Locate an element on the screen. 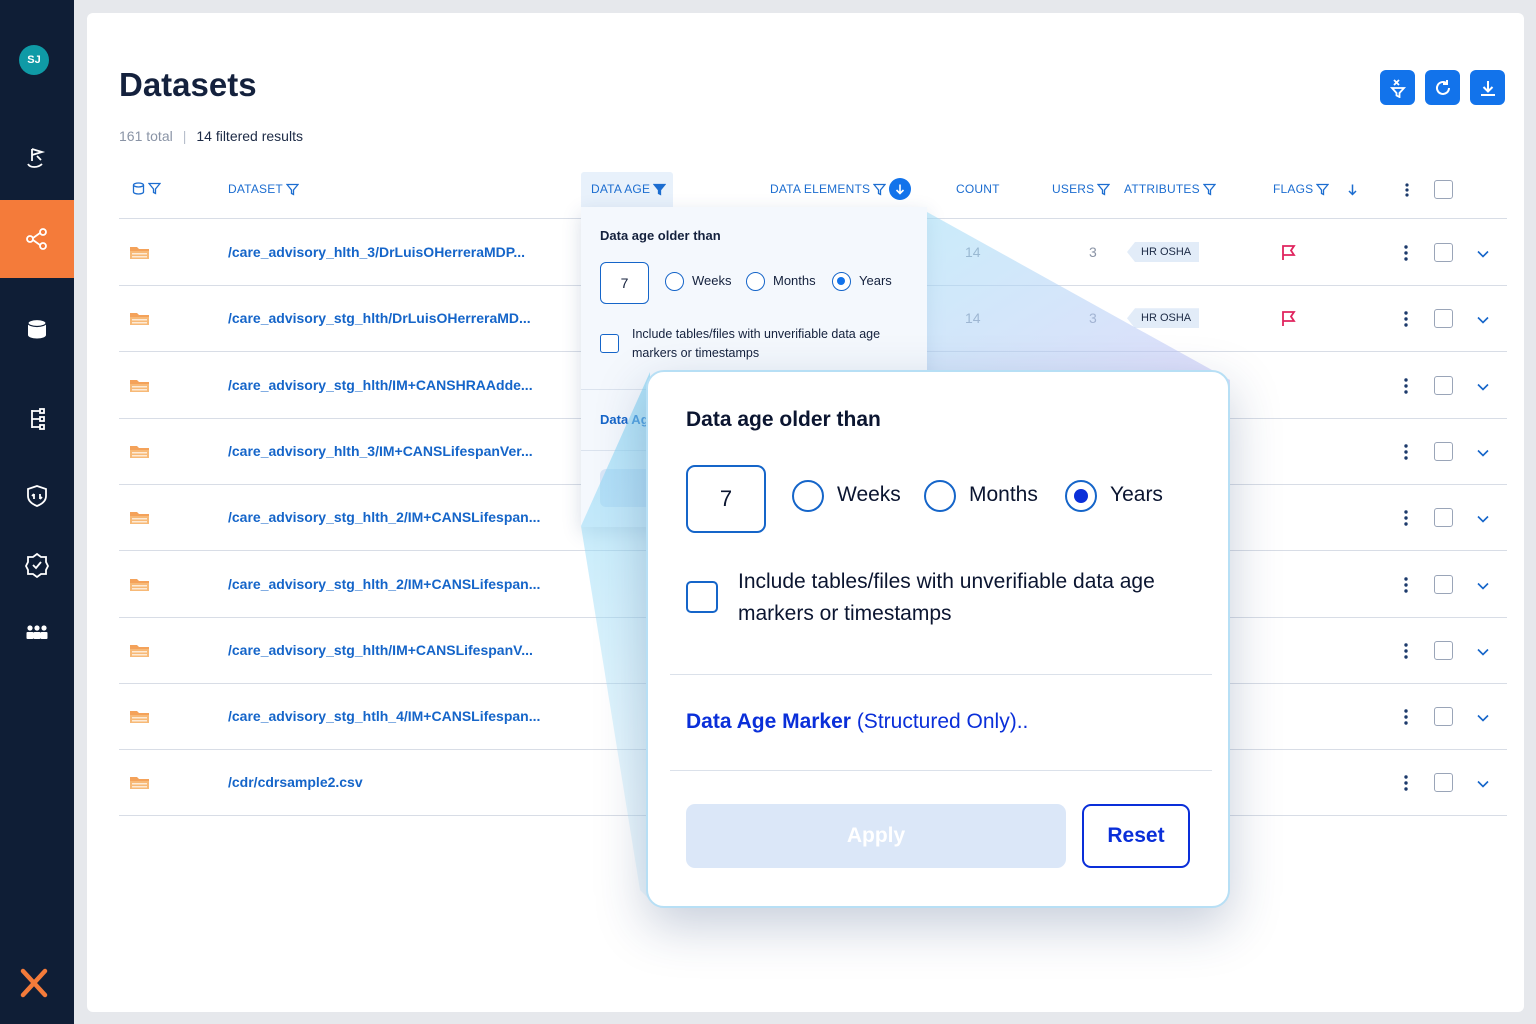  apply-button: Apply is located at coordinates (876, 836).